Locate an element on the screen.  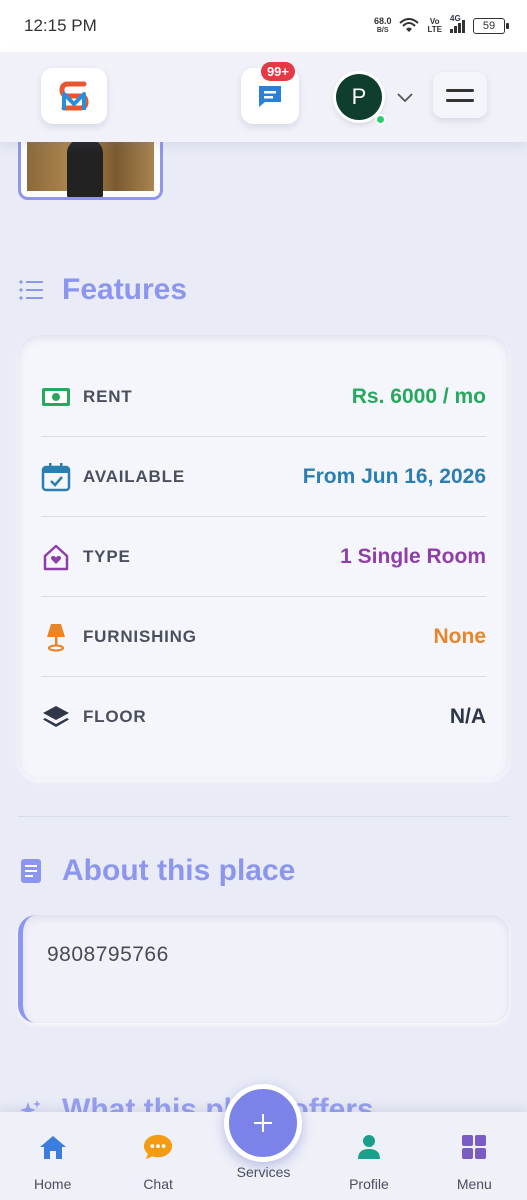
nav-home-label: Home is located at coordinates (53, 1184).